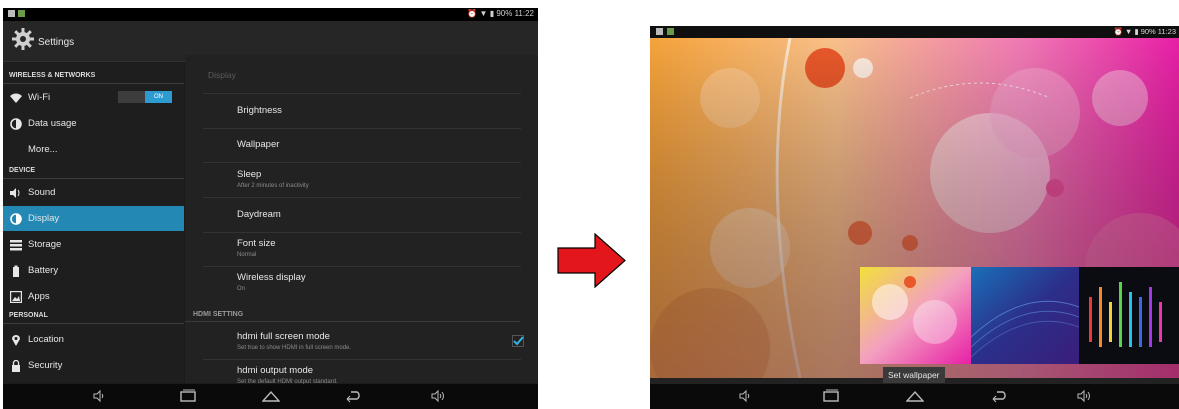  I want to click on battery-icon, so click(16, 271).